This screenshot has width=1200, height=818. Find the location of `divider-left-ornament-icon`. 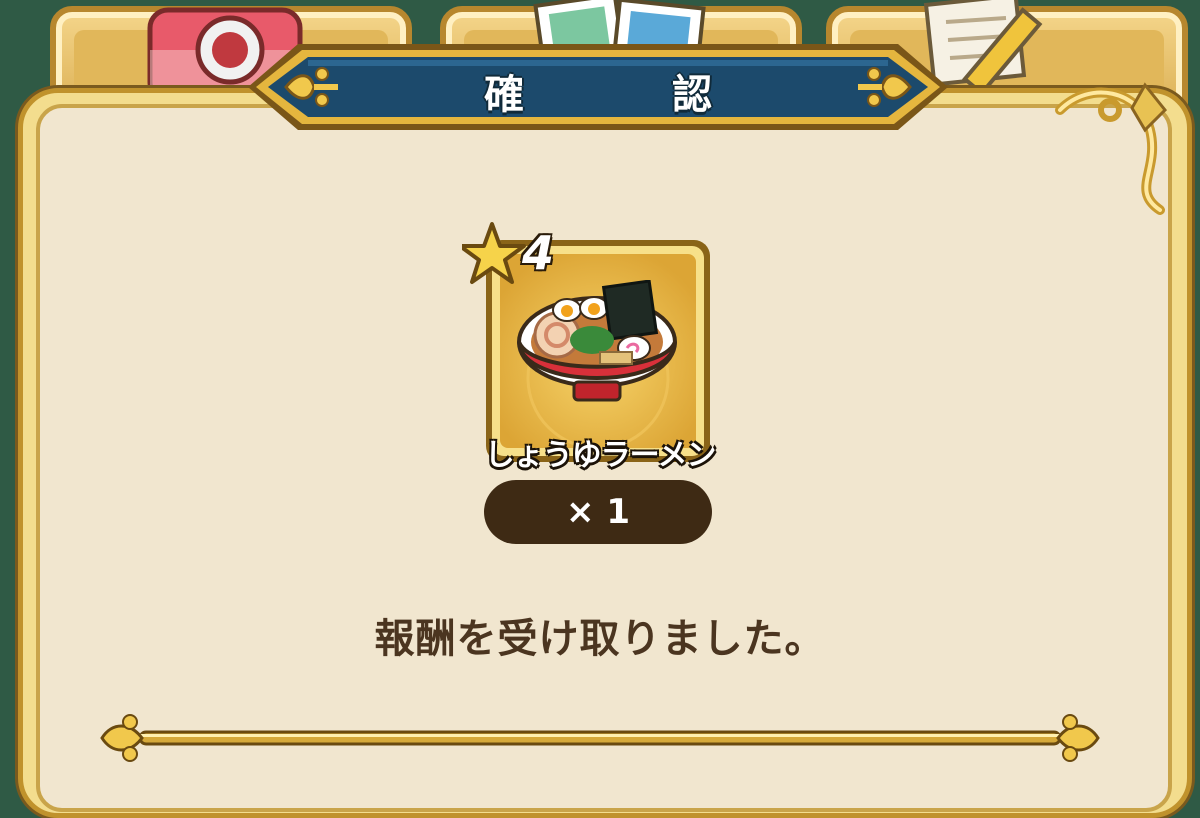

divider-left-ornament-icon is located at coordinates (122, 738).